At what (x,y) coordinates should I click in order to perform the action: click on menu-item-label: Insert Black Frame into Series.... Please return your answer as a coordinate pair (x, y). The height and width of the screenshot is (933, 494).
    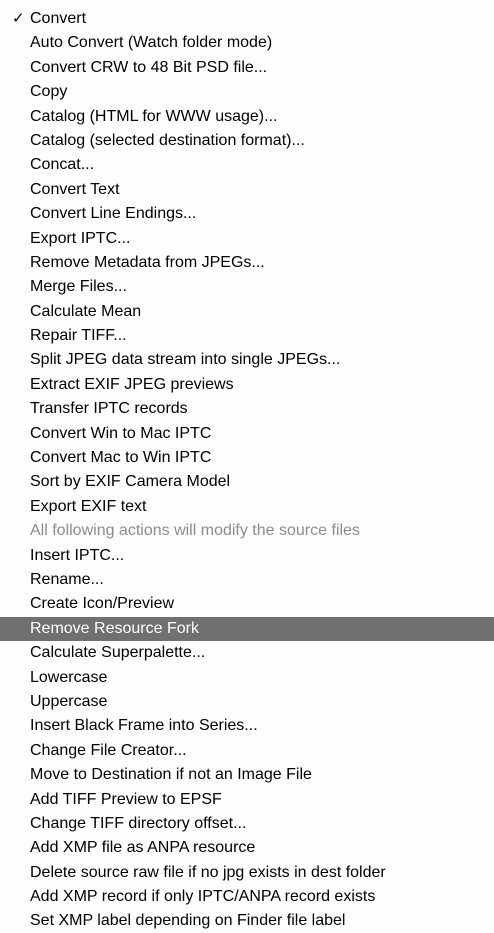
    Looking at the image, I should click on (144, 726).